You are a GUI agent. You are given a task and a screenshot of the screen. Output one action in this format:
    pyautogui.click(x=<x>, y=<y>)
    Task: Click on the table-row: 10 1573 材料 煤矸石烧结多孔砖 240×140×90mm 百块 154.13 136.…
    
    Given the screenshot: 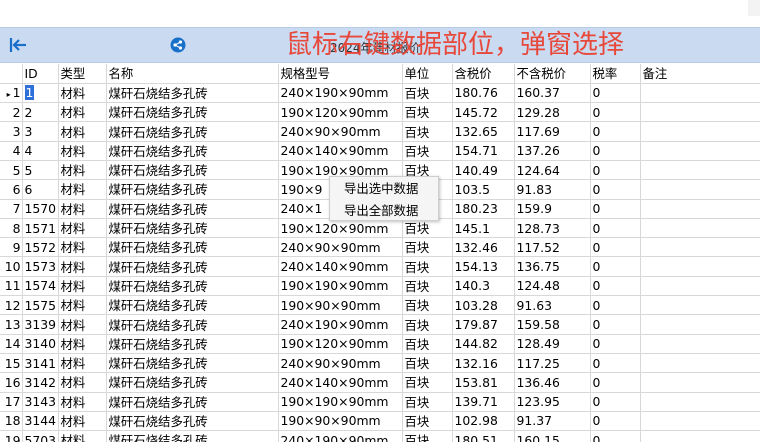 What is the action you would take?
    pyautogui.click(x=380, y=266)
    